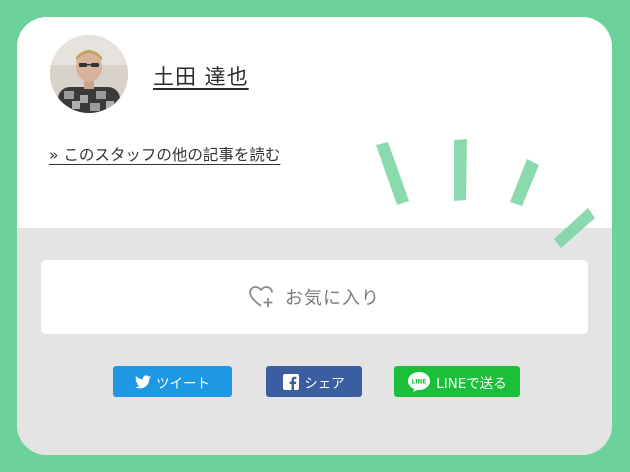 The width and height of the screenshot is (630, 472). I want to click on facebook-share-button: シェア, so click(314, 381).